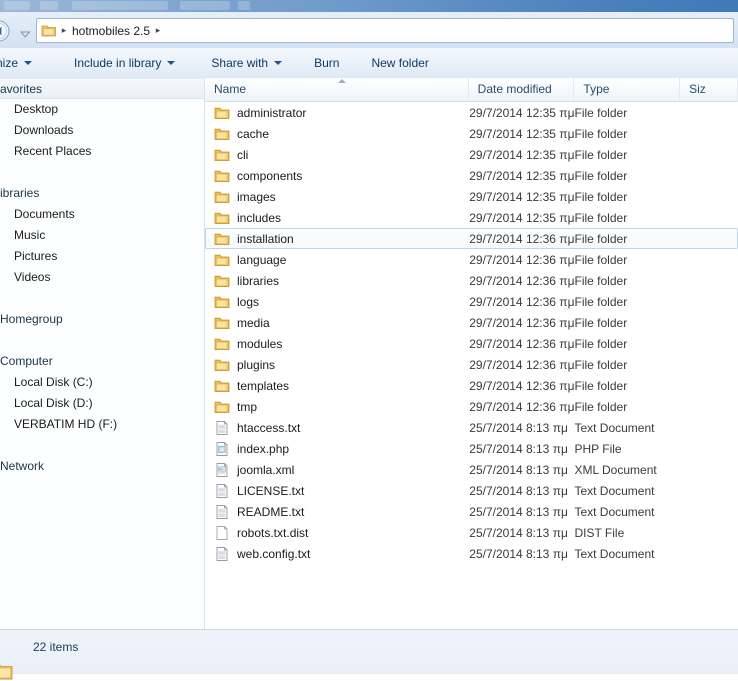  What do you see at coordinates (102, 466) in the screenshot?
I see `sidebar-group-network: Network` at bounding box center [102, 466].